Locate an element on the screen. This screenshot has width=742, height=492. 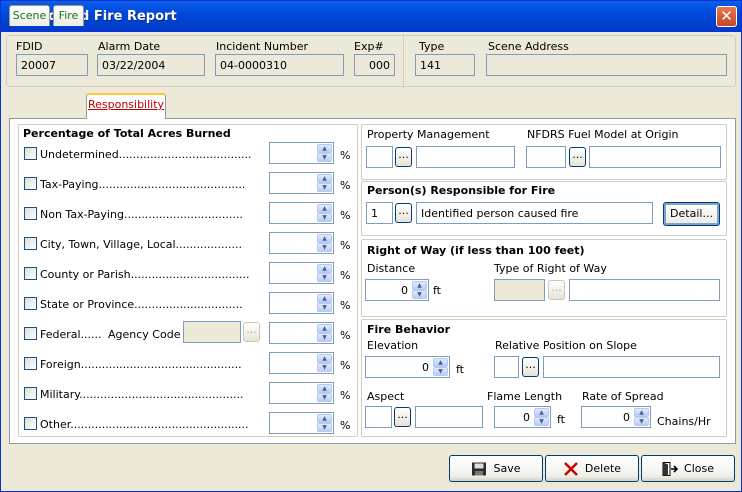
delete-x-icon is located at coordinates (571, 468).